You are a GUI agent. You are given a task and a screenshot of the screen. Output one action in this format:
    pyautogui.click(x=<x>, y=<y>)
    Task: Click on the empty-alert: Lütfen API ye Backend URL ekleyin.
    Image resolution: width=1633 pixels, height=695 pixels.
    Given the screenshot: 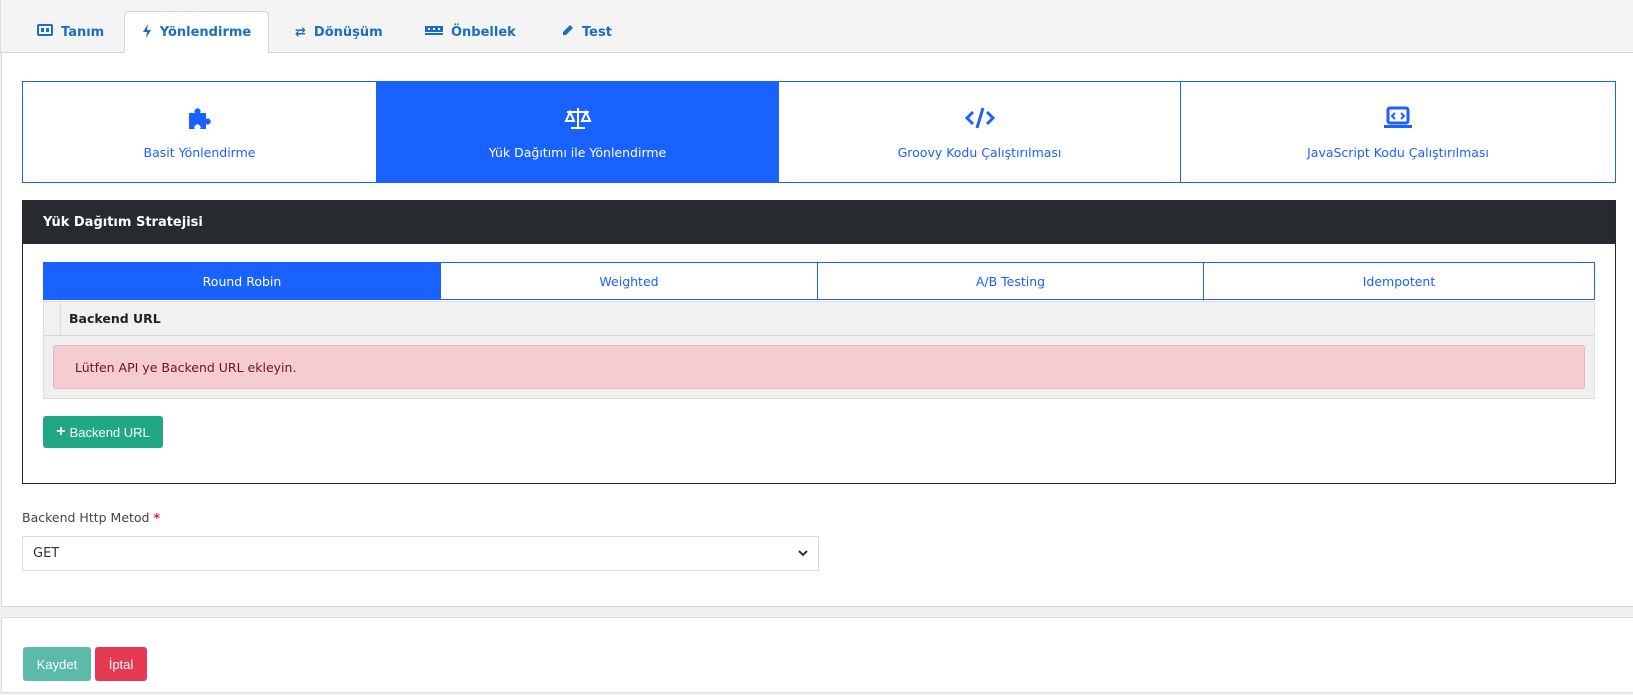 What is the action you would take?
    pyautogui.click(x=819, y=367)
    